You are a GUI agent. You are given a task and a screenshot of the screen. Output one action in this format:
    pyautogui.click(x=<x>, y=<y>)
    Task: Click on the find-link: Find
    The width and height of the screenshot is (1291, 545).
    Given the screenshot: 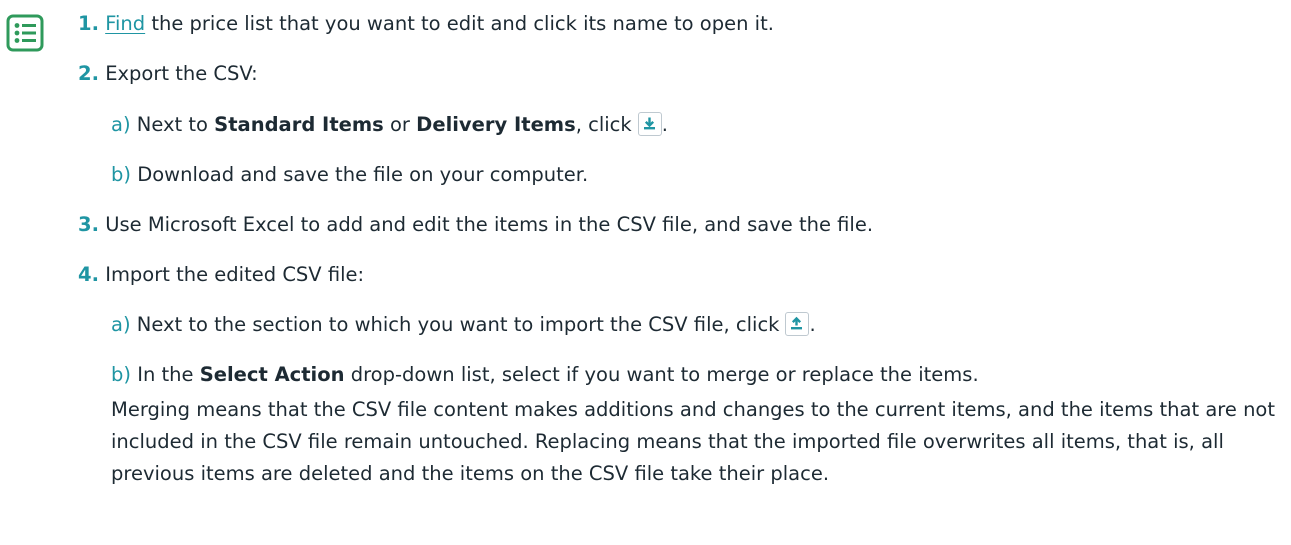 What is the action you would take?
    pyautogui.click(x=125, y=23)
    